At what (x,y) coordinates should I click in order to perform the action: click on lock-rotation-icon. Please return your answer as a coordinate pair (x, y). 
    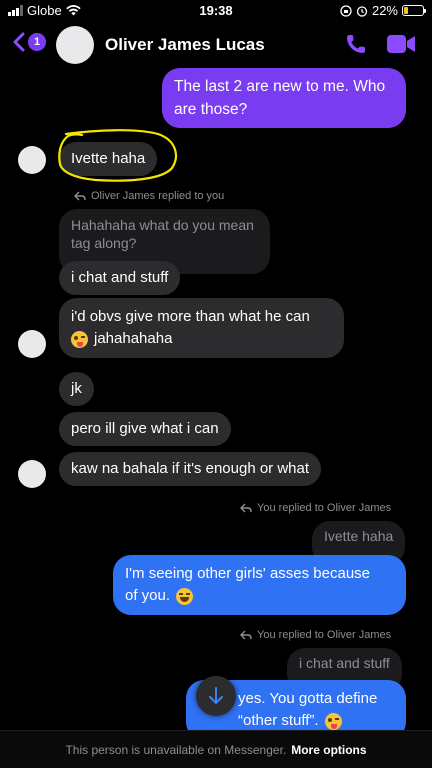
    Looking at the image, I should click on (346, 10).